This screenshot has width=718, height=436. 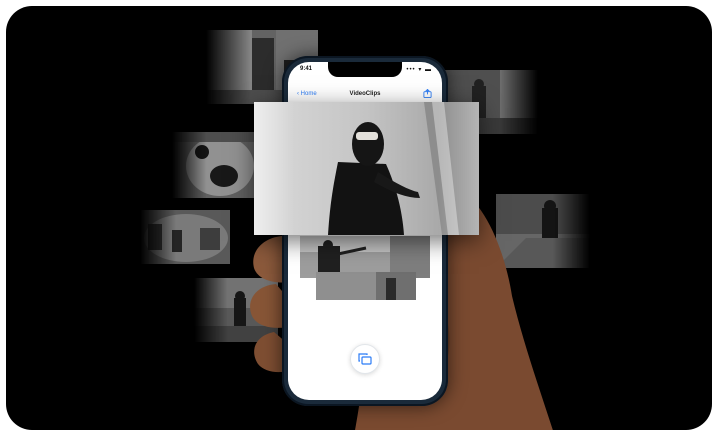 I want to click on share-icon, so click(x=427, y=93).